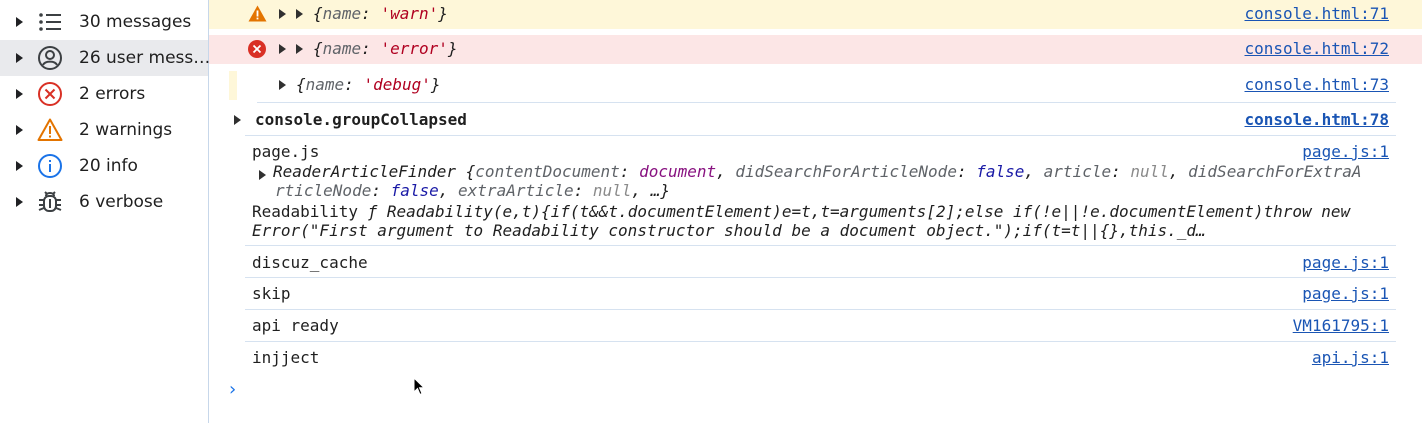 The image size is (1422, 423). What do you see at coordinates (1077, 171) in the screenshot?
I see `object-property-token: article` at bounding box center [1077, 171].